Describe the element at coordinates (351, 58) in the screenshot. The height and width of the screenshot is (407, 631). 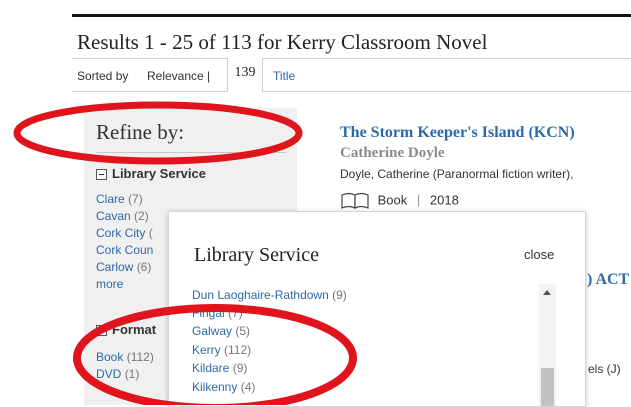
I see `sort-bar-top-rule` at that location.